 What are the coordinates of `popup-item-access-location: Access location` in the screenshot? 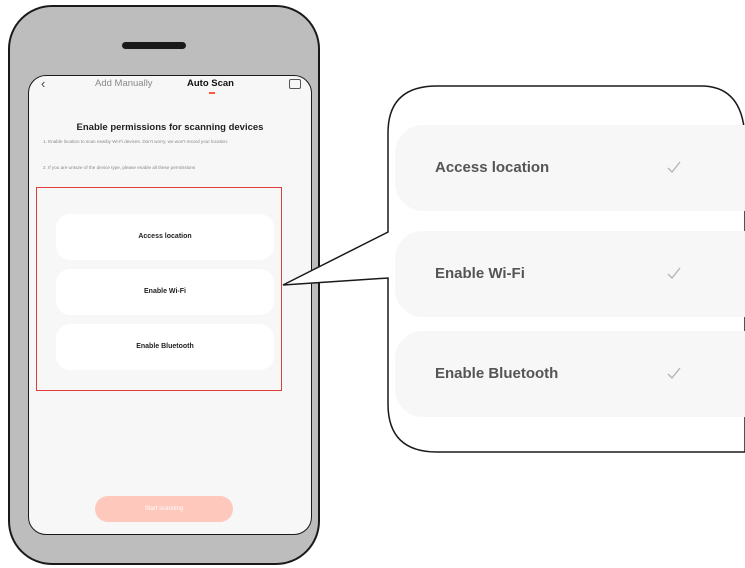 It's located at (570, 168).